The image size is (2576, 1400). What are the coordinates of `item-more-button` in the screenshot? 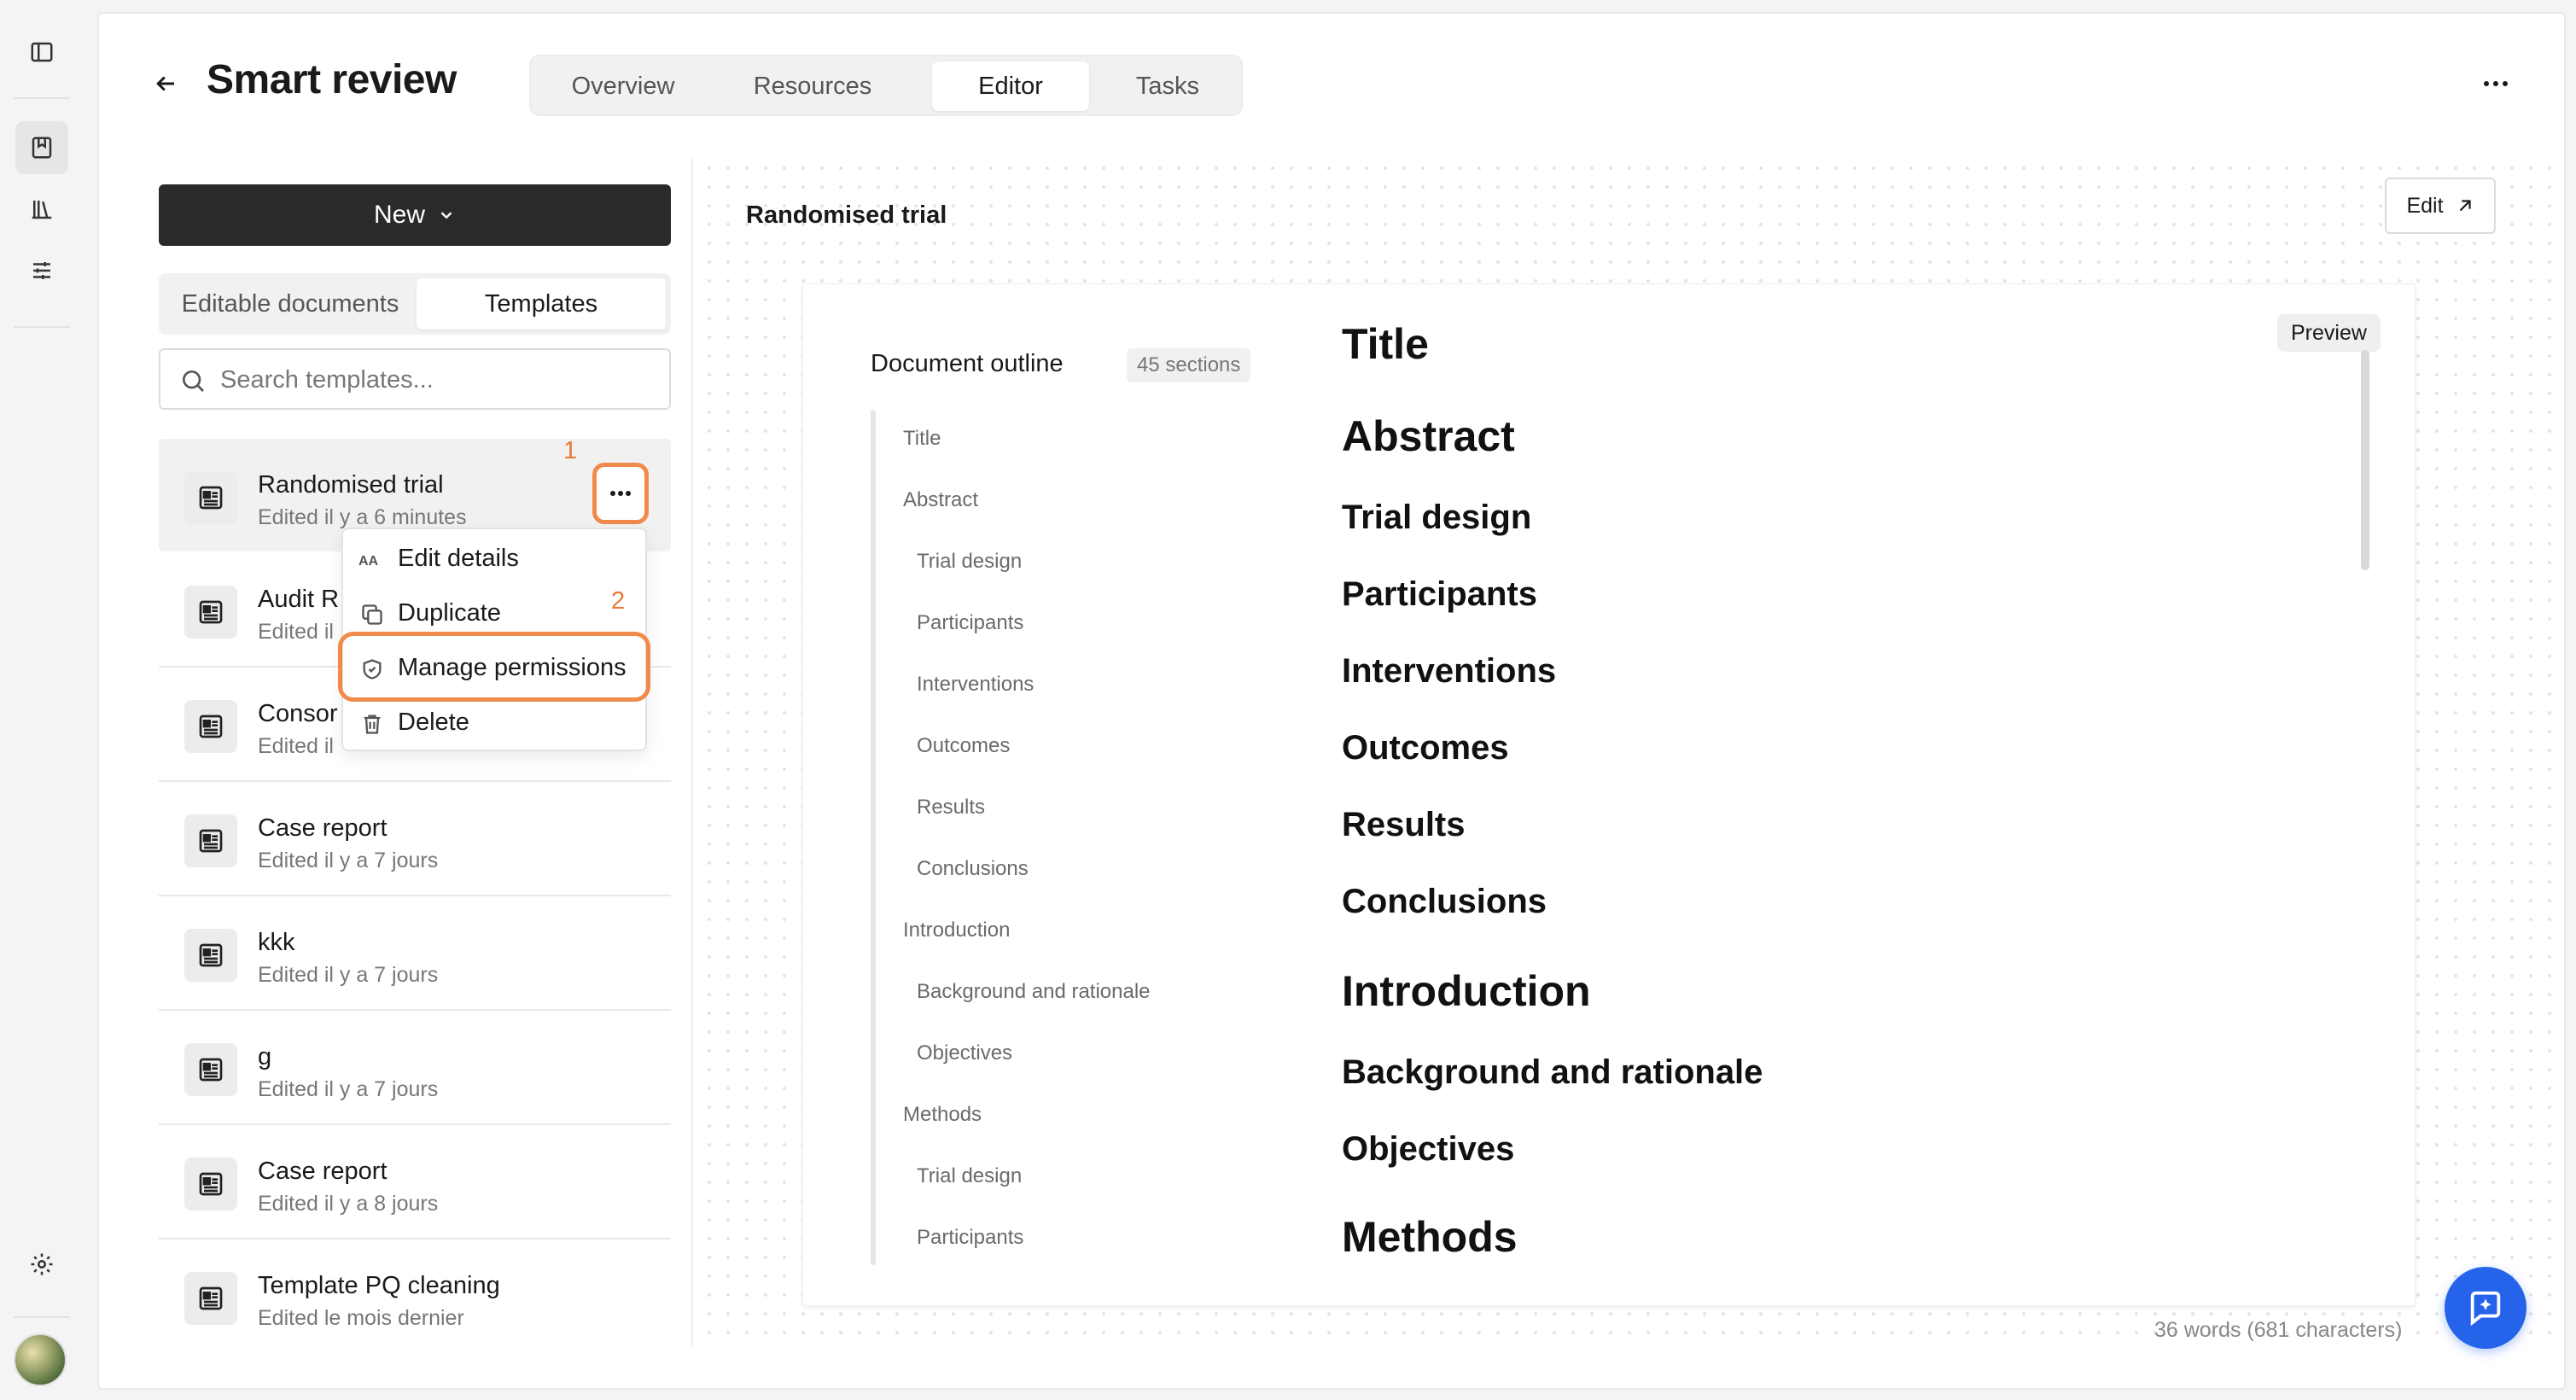 It's located at (620, 493).